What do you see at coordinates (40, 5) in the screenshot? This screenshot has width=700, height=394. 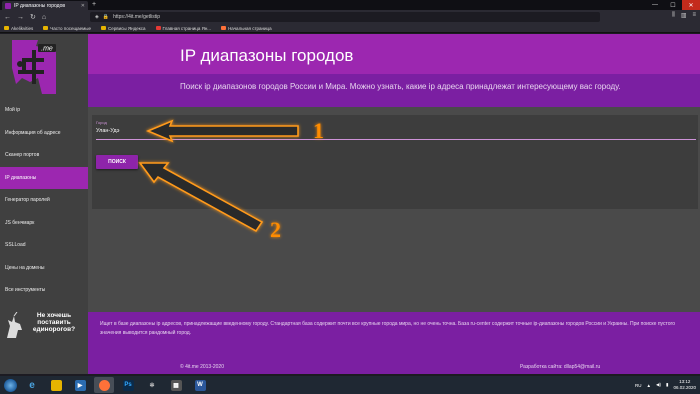 I see `tab-title: IP диапазоны городов` at bounding box center [40, 5].